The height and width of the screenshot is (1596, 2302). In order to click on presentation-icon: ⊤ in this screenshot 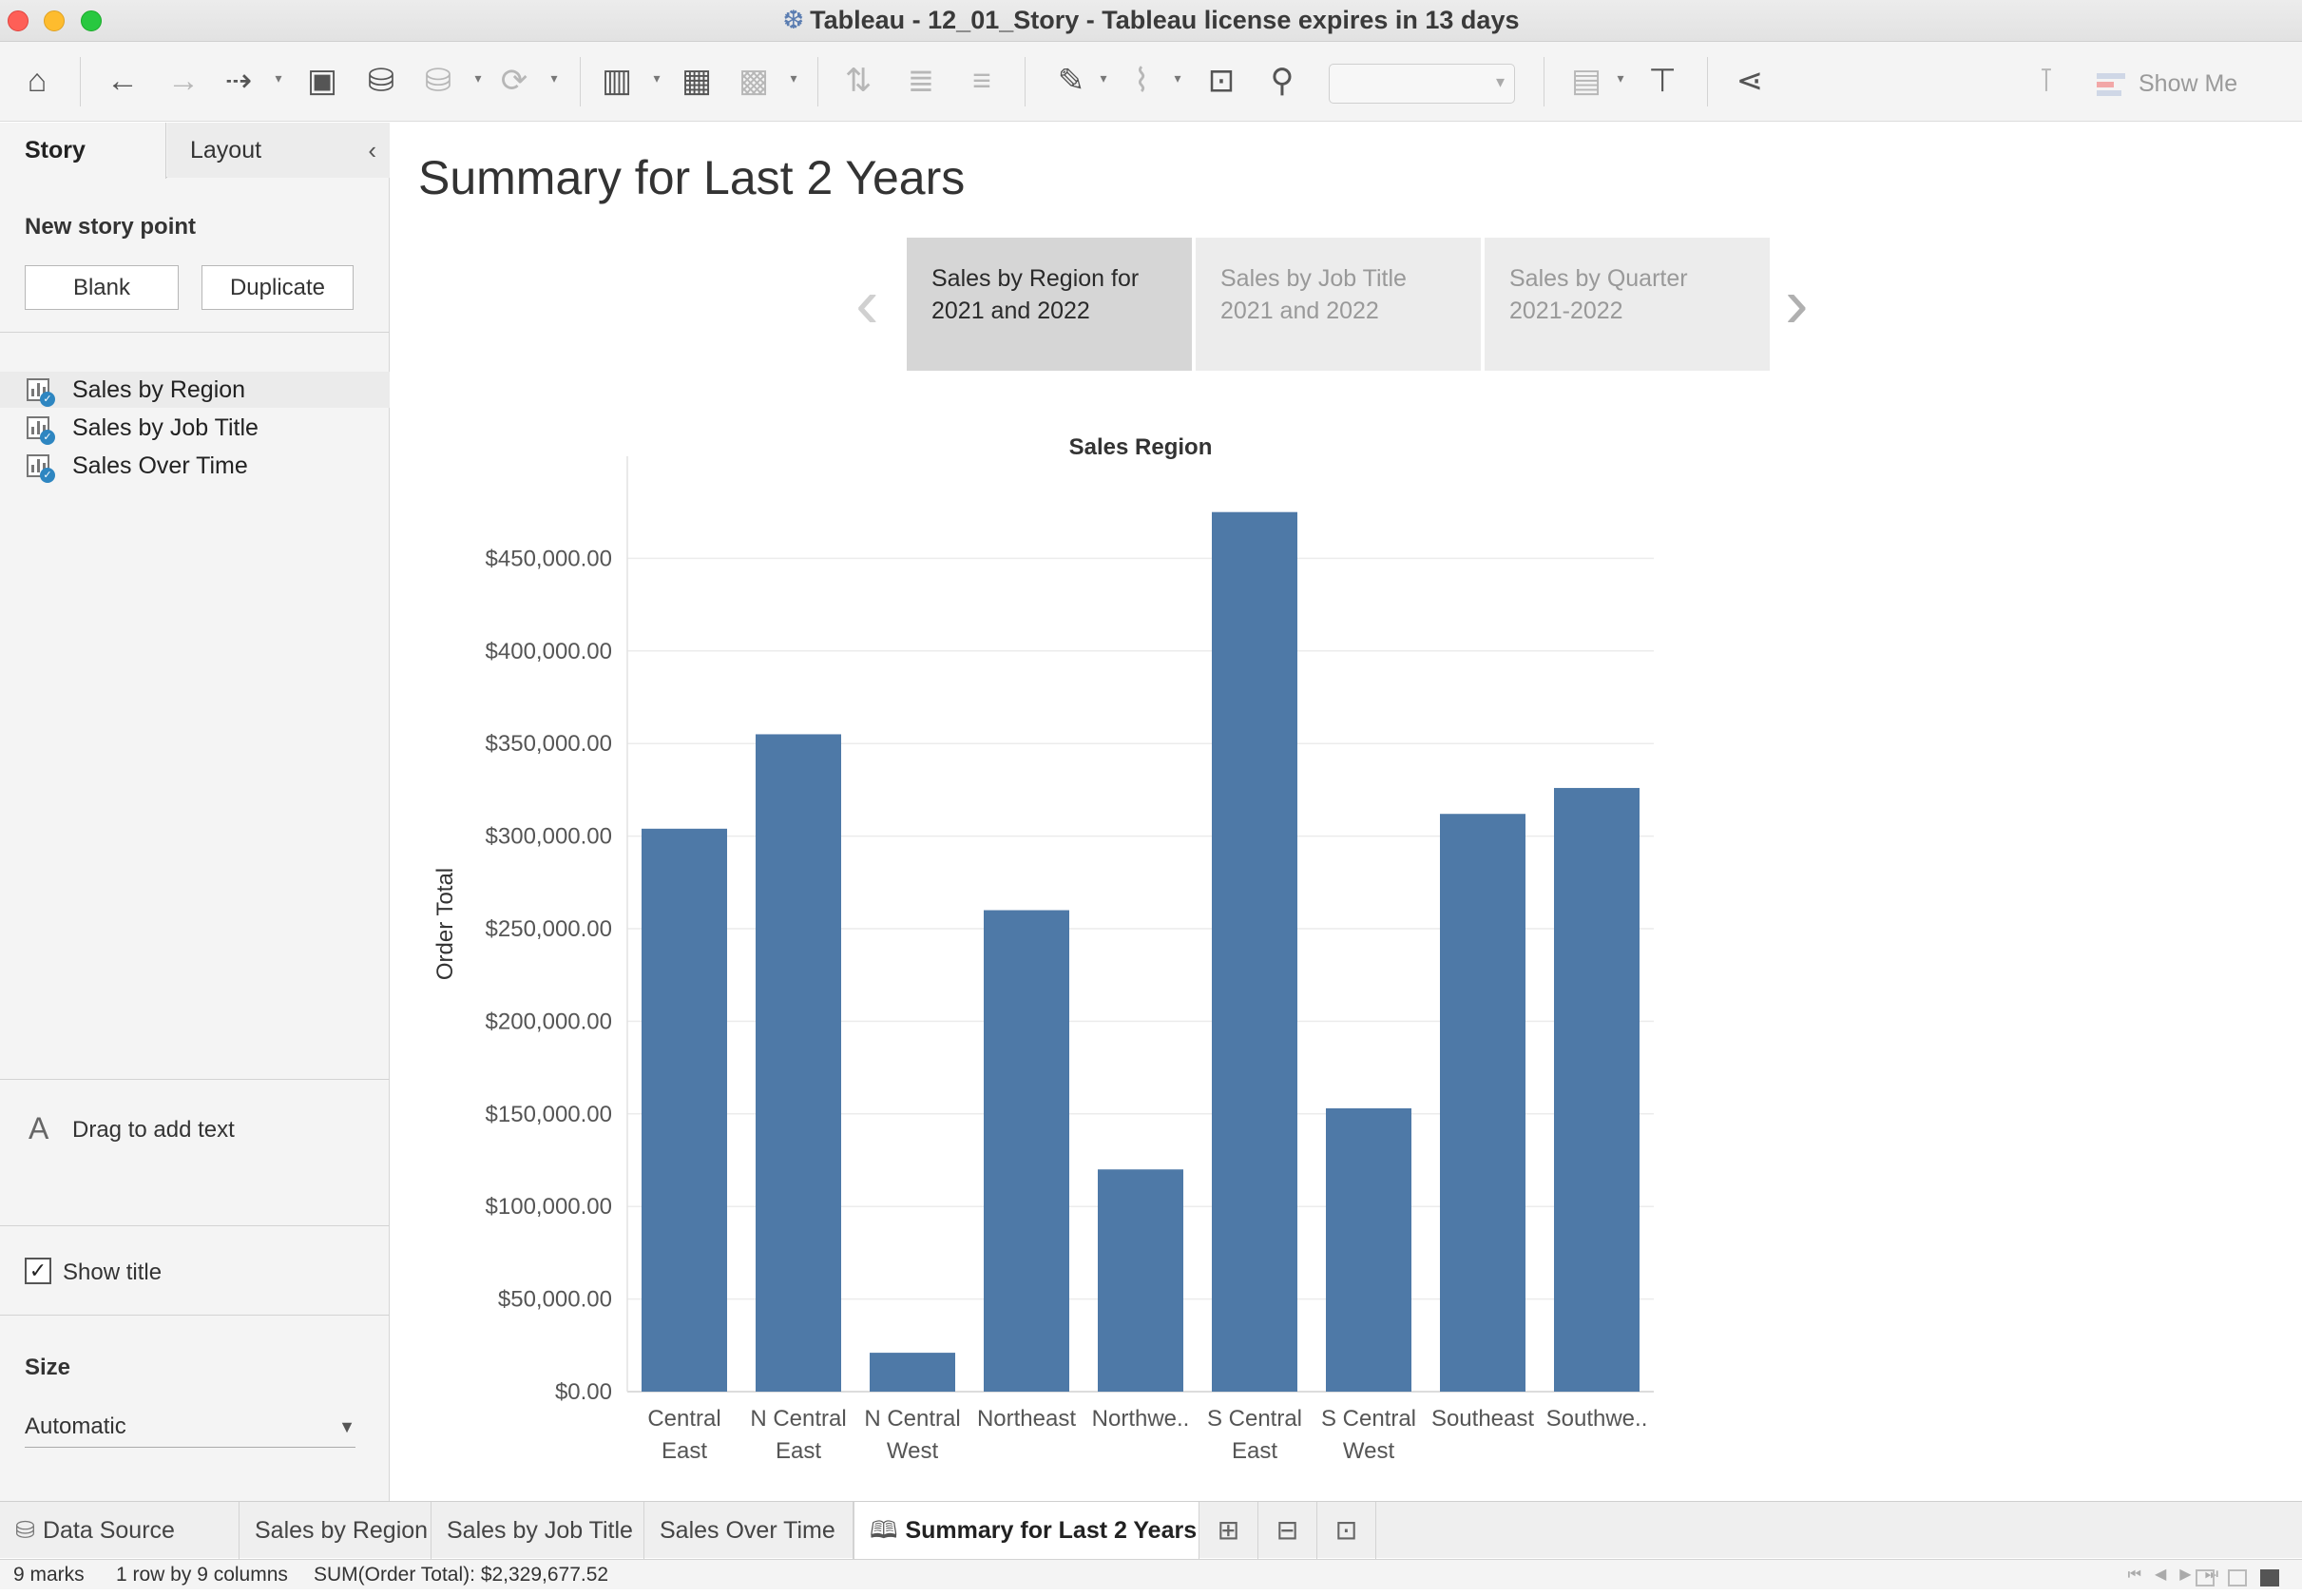, I will do `click(1662, 81)`.